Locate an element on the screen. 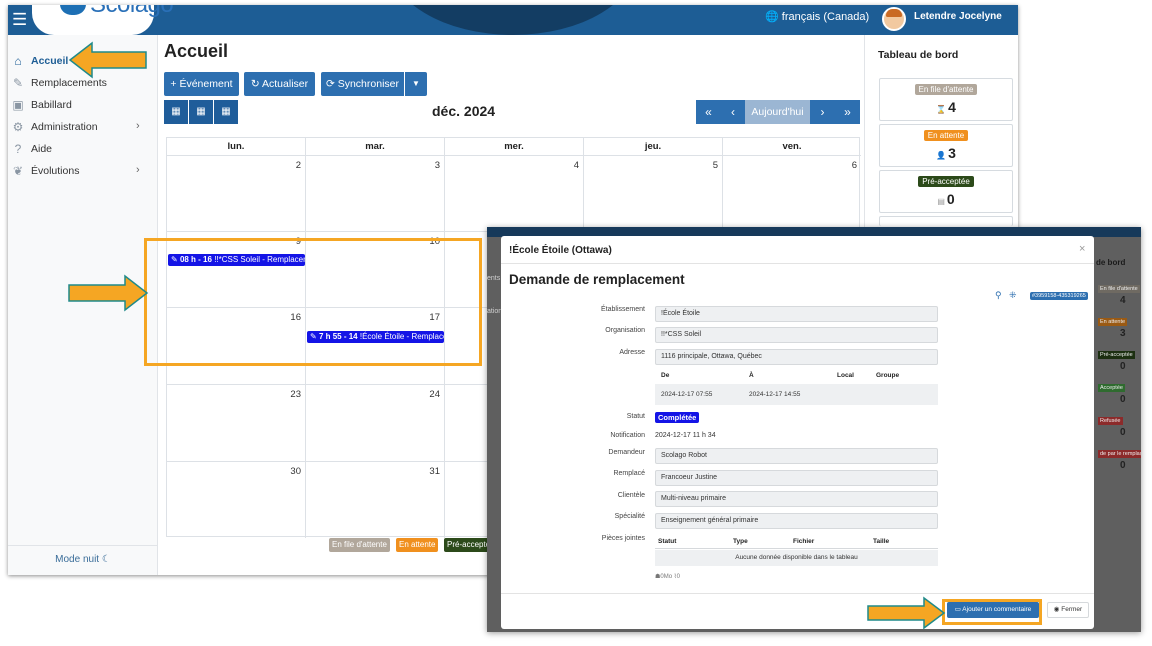  close-icon: × is located at coordinates (1082, 249).